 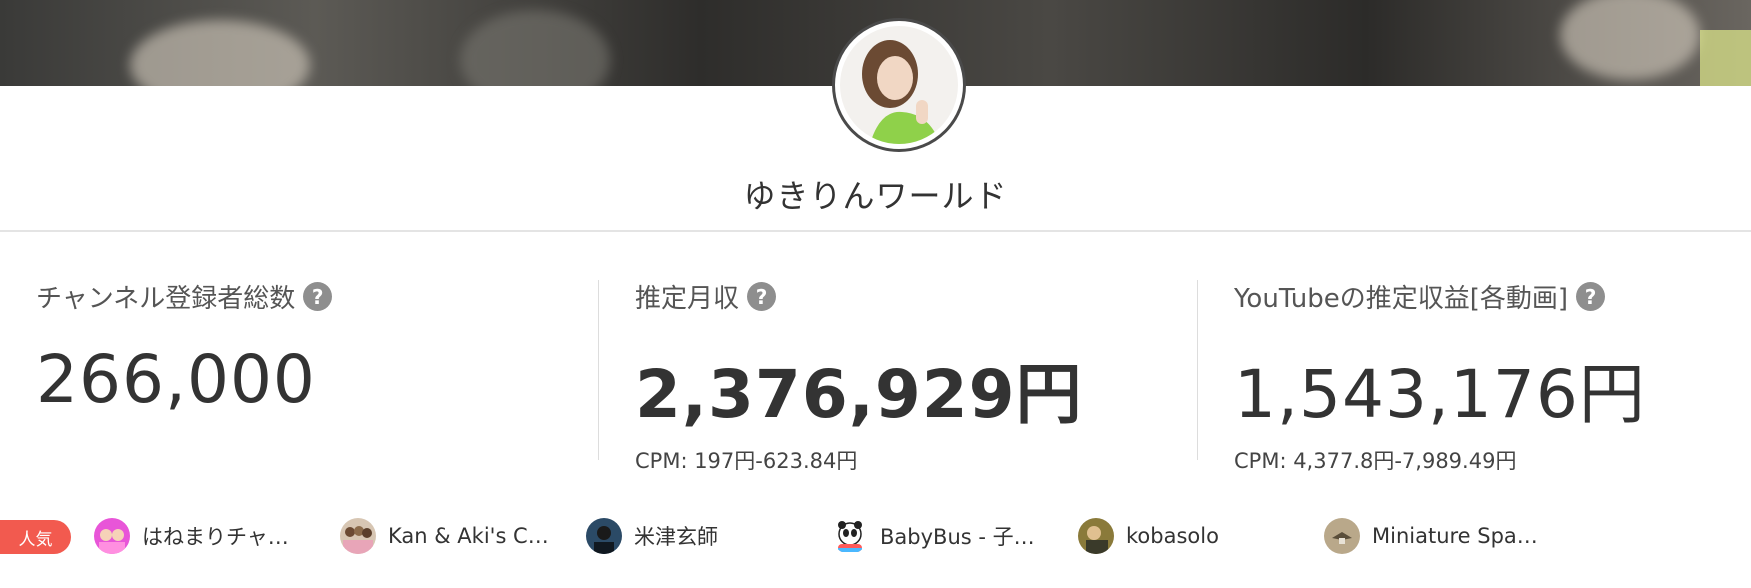 I want to click on haneMari-avatar-icon, so click(x=112, y=536).